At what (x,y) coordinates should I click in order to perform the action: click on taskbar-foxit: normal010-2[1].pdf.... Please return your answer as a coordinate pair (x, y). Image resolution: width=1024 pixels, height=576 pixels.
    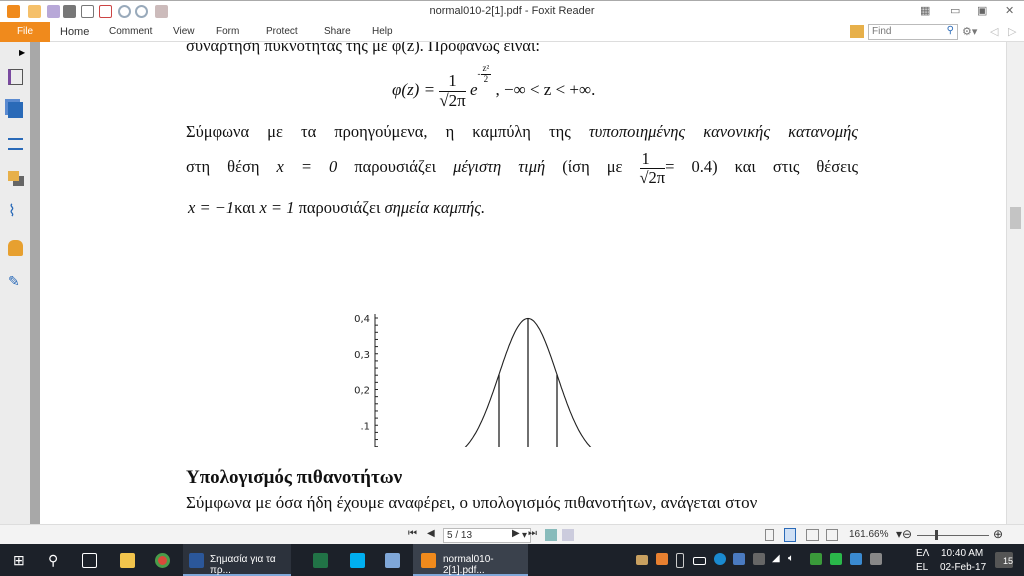
    Looking at the image, I should click on (470, 560).